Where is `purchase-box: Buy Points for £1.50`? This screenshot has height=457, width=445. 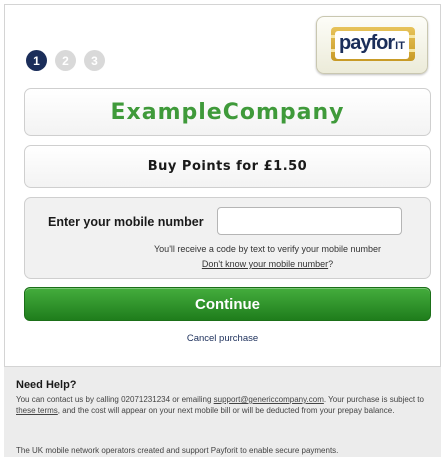
purchase-box: Buy Points for £1.50 is located at coordinates (227, 166).